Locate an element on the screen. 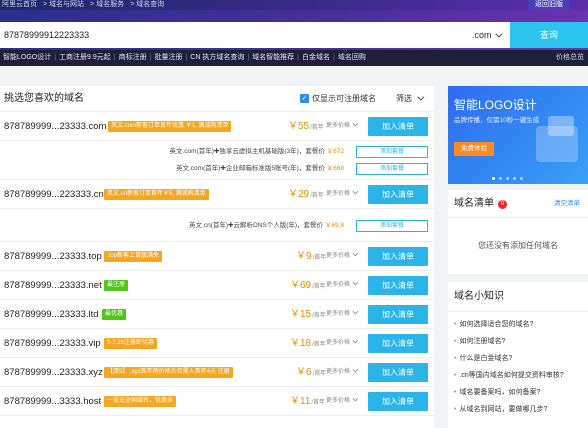  domain-price: ￥29/首年 is located at coordinates (306, 195).